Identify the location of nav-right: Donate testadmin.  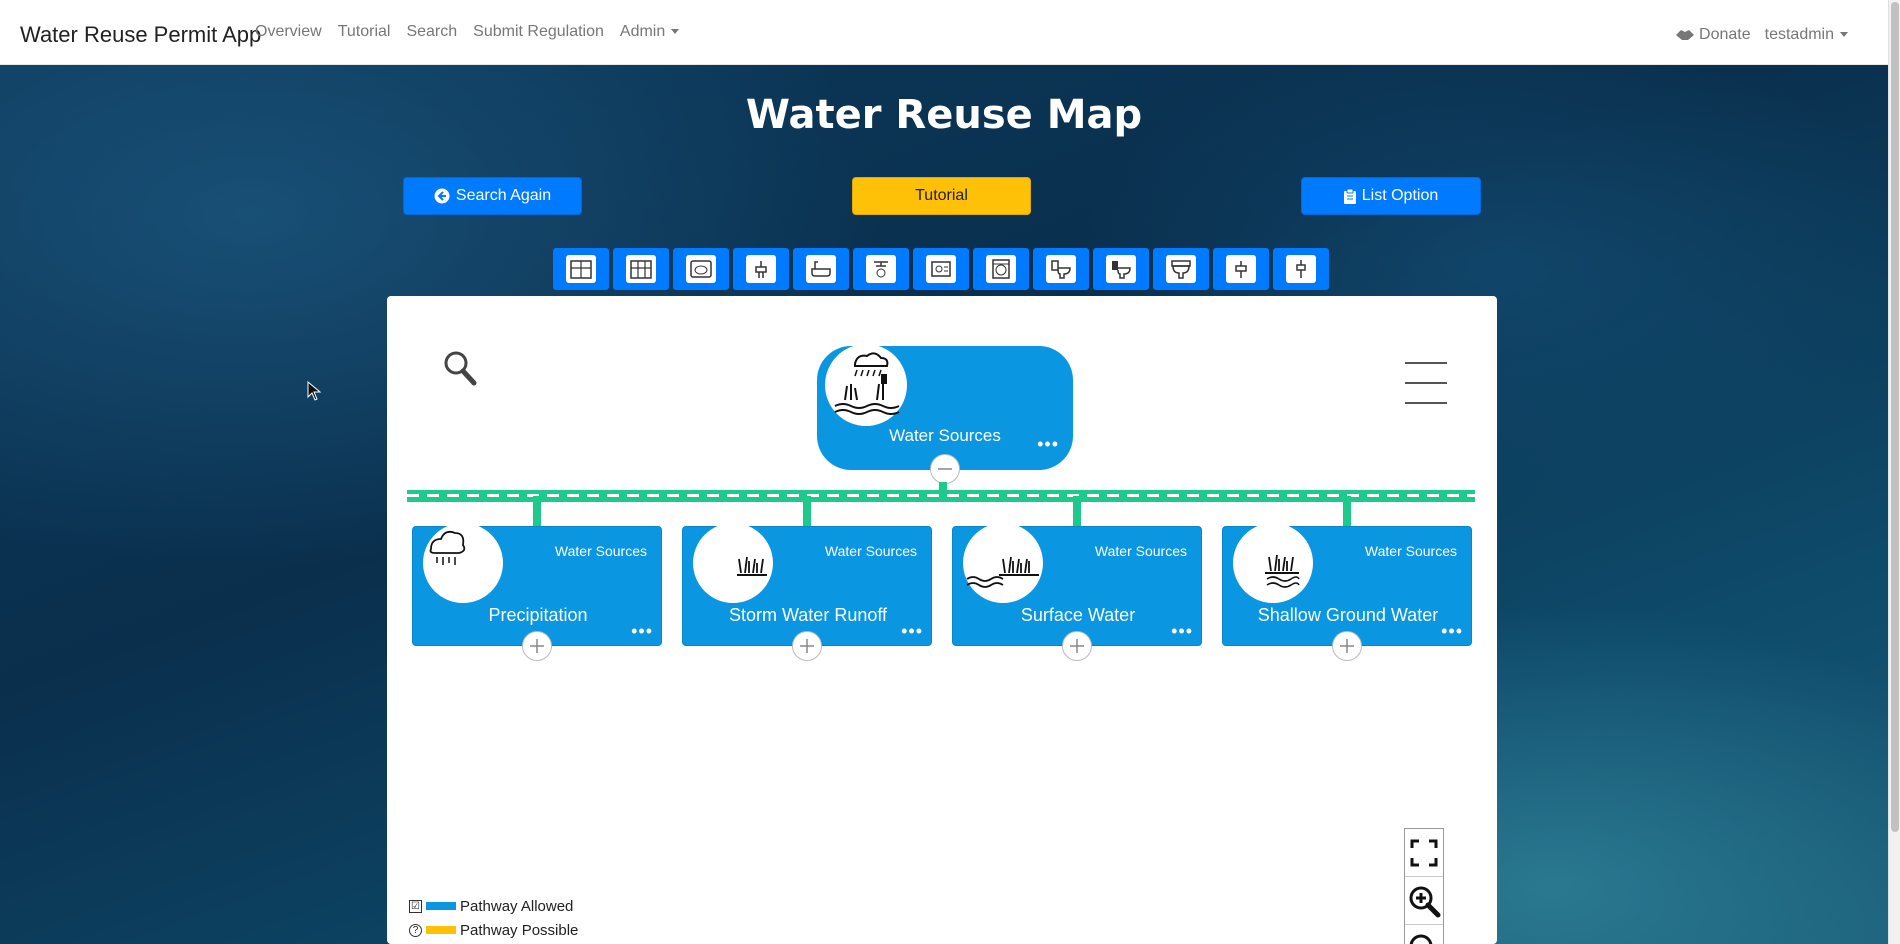
(1761, 35).